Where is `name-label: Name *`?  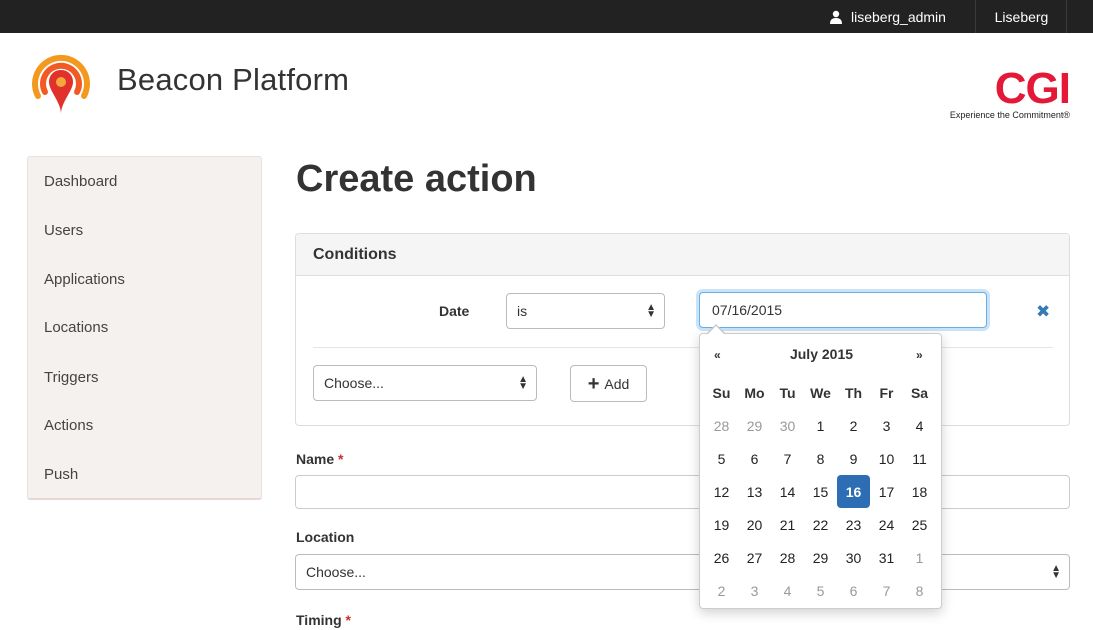 name-label: Name * is located at coordinates (319, 459).